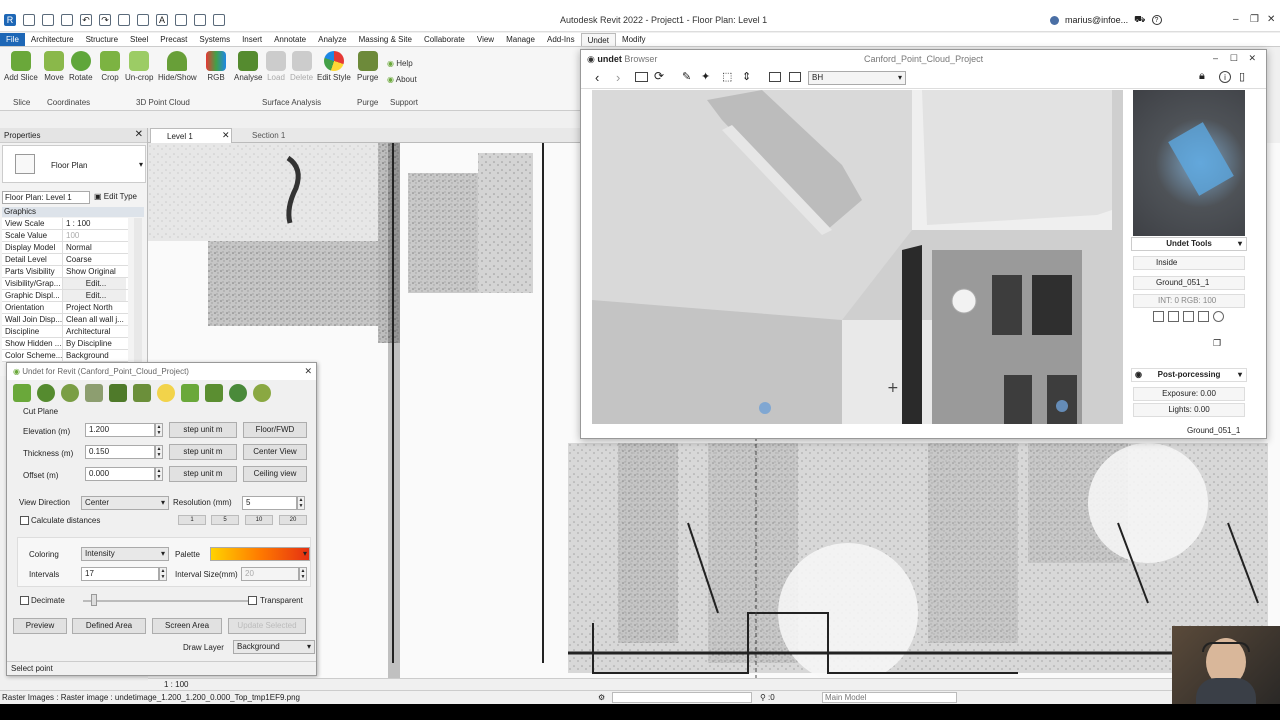  Describe the element at coordinates (159, 430) in the screenshot. I see `elevation-spinner: ▲ ▼` at that location.